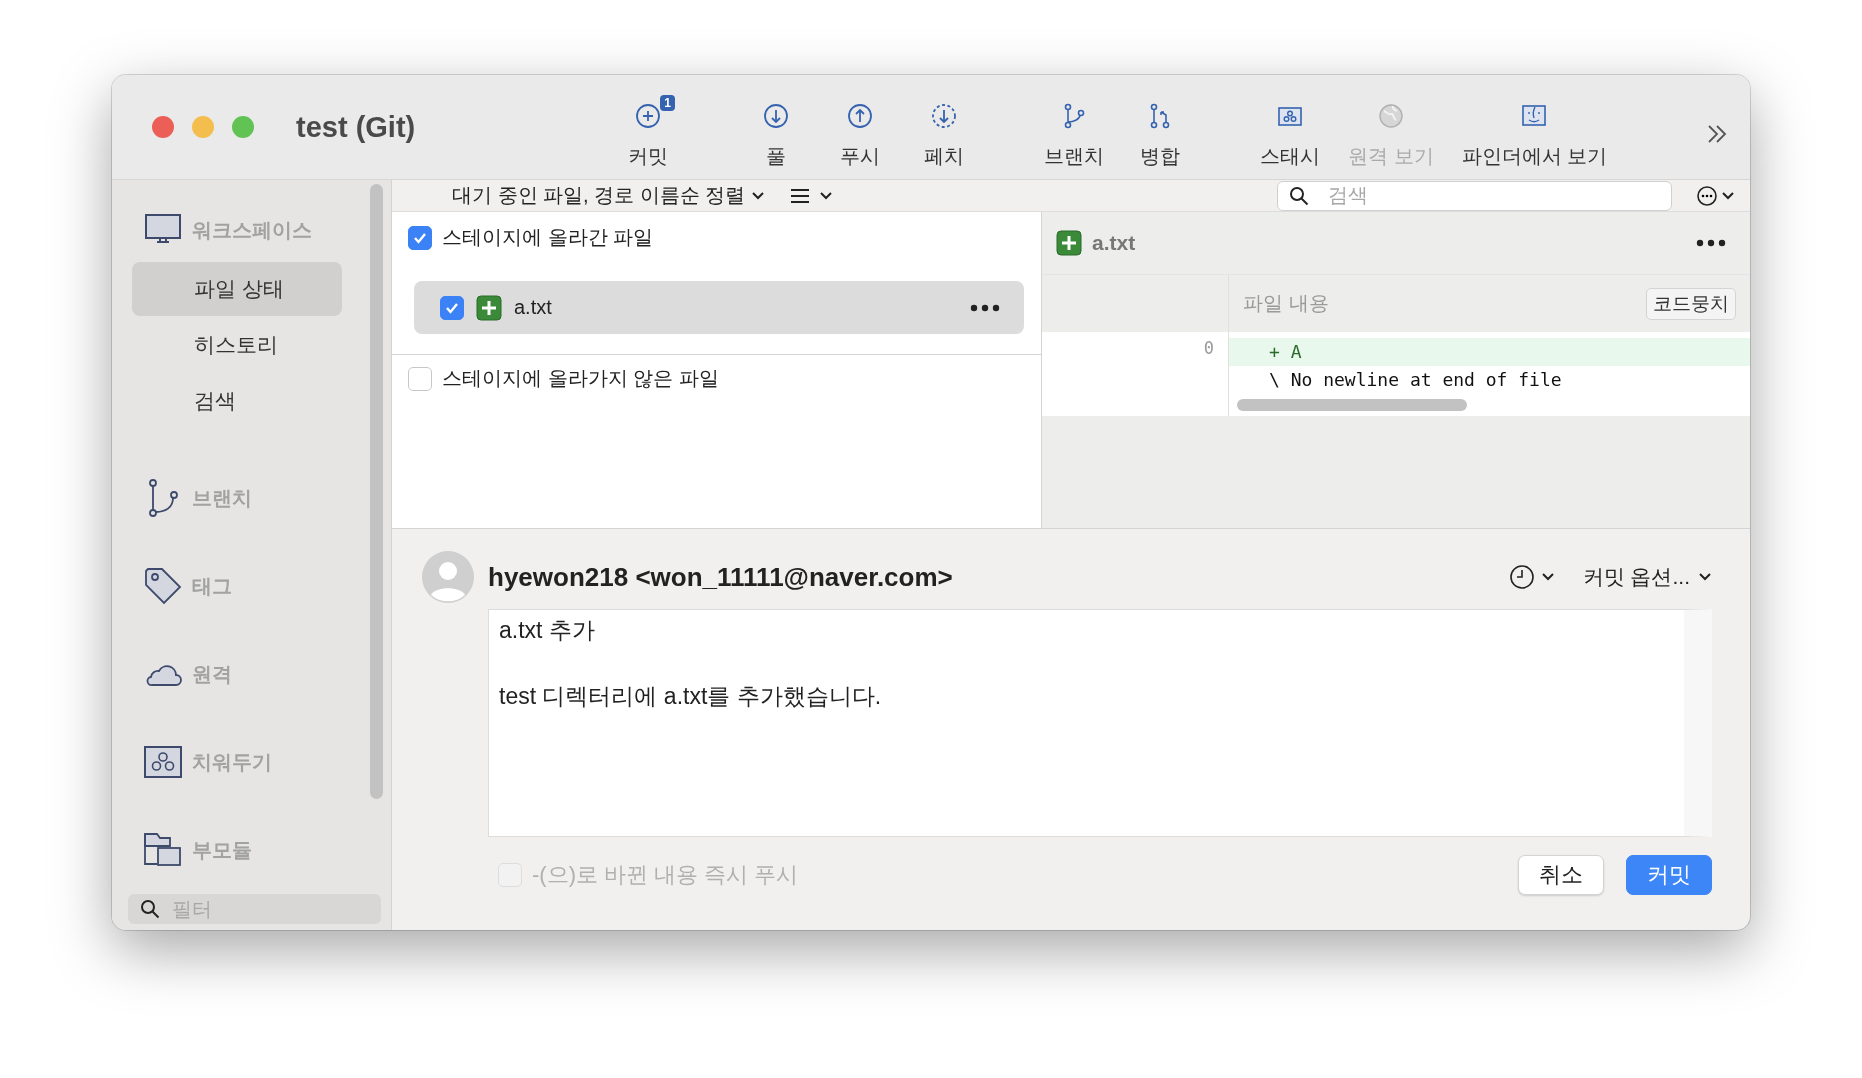 The height and width of the screenshot is (1078, 1862). What do you see at coordinates (1691, 303) in the screenshot?
I see `hunk-button: 코드뭉치` at bounding box center [1691, 303].